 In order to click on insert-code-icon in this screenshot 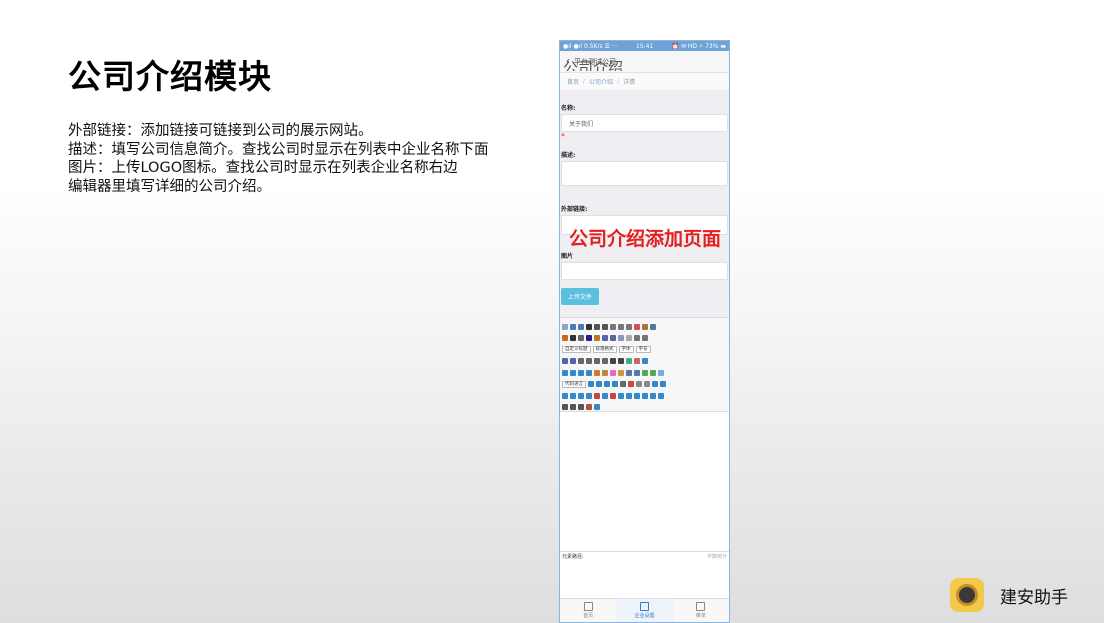, I will do `click(599, 384)`.